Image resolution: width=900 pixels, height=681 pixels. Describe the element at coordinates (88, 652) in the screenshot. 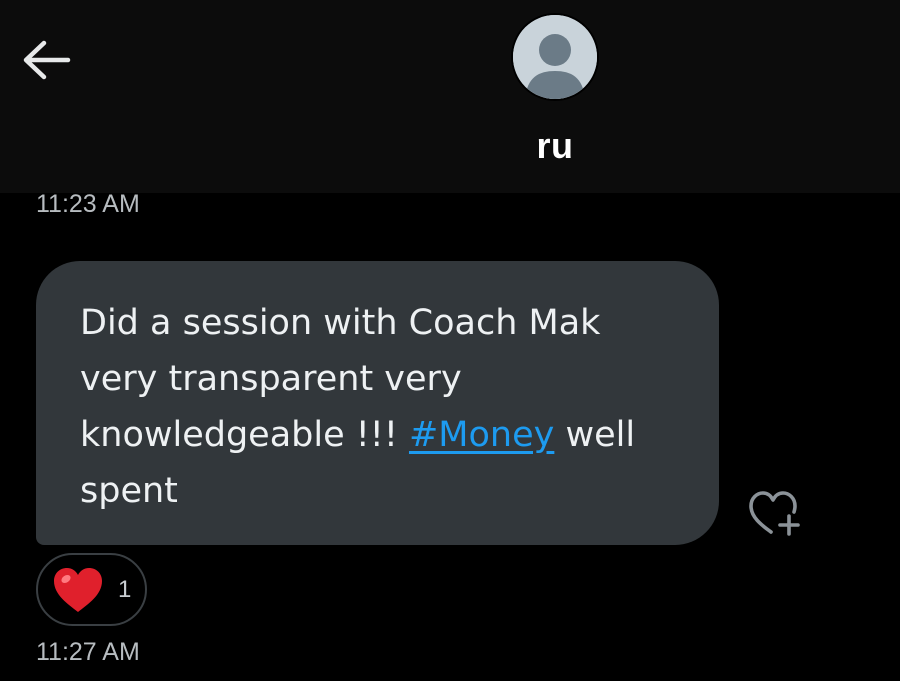

I see `message-timestamp: 11:27 AM` at that location.